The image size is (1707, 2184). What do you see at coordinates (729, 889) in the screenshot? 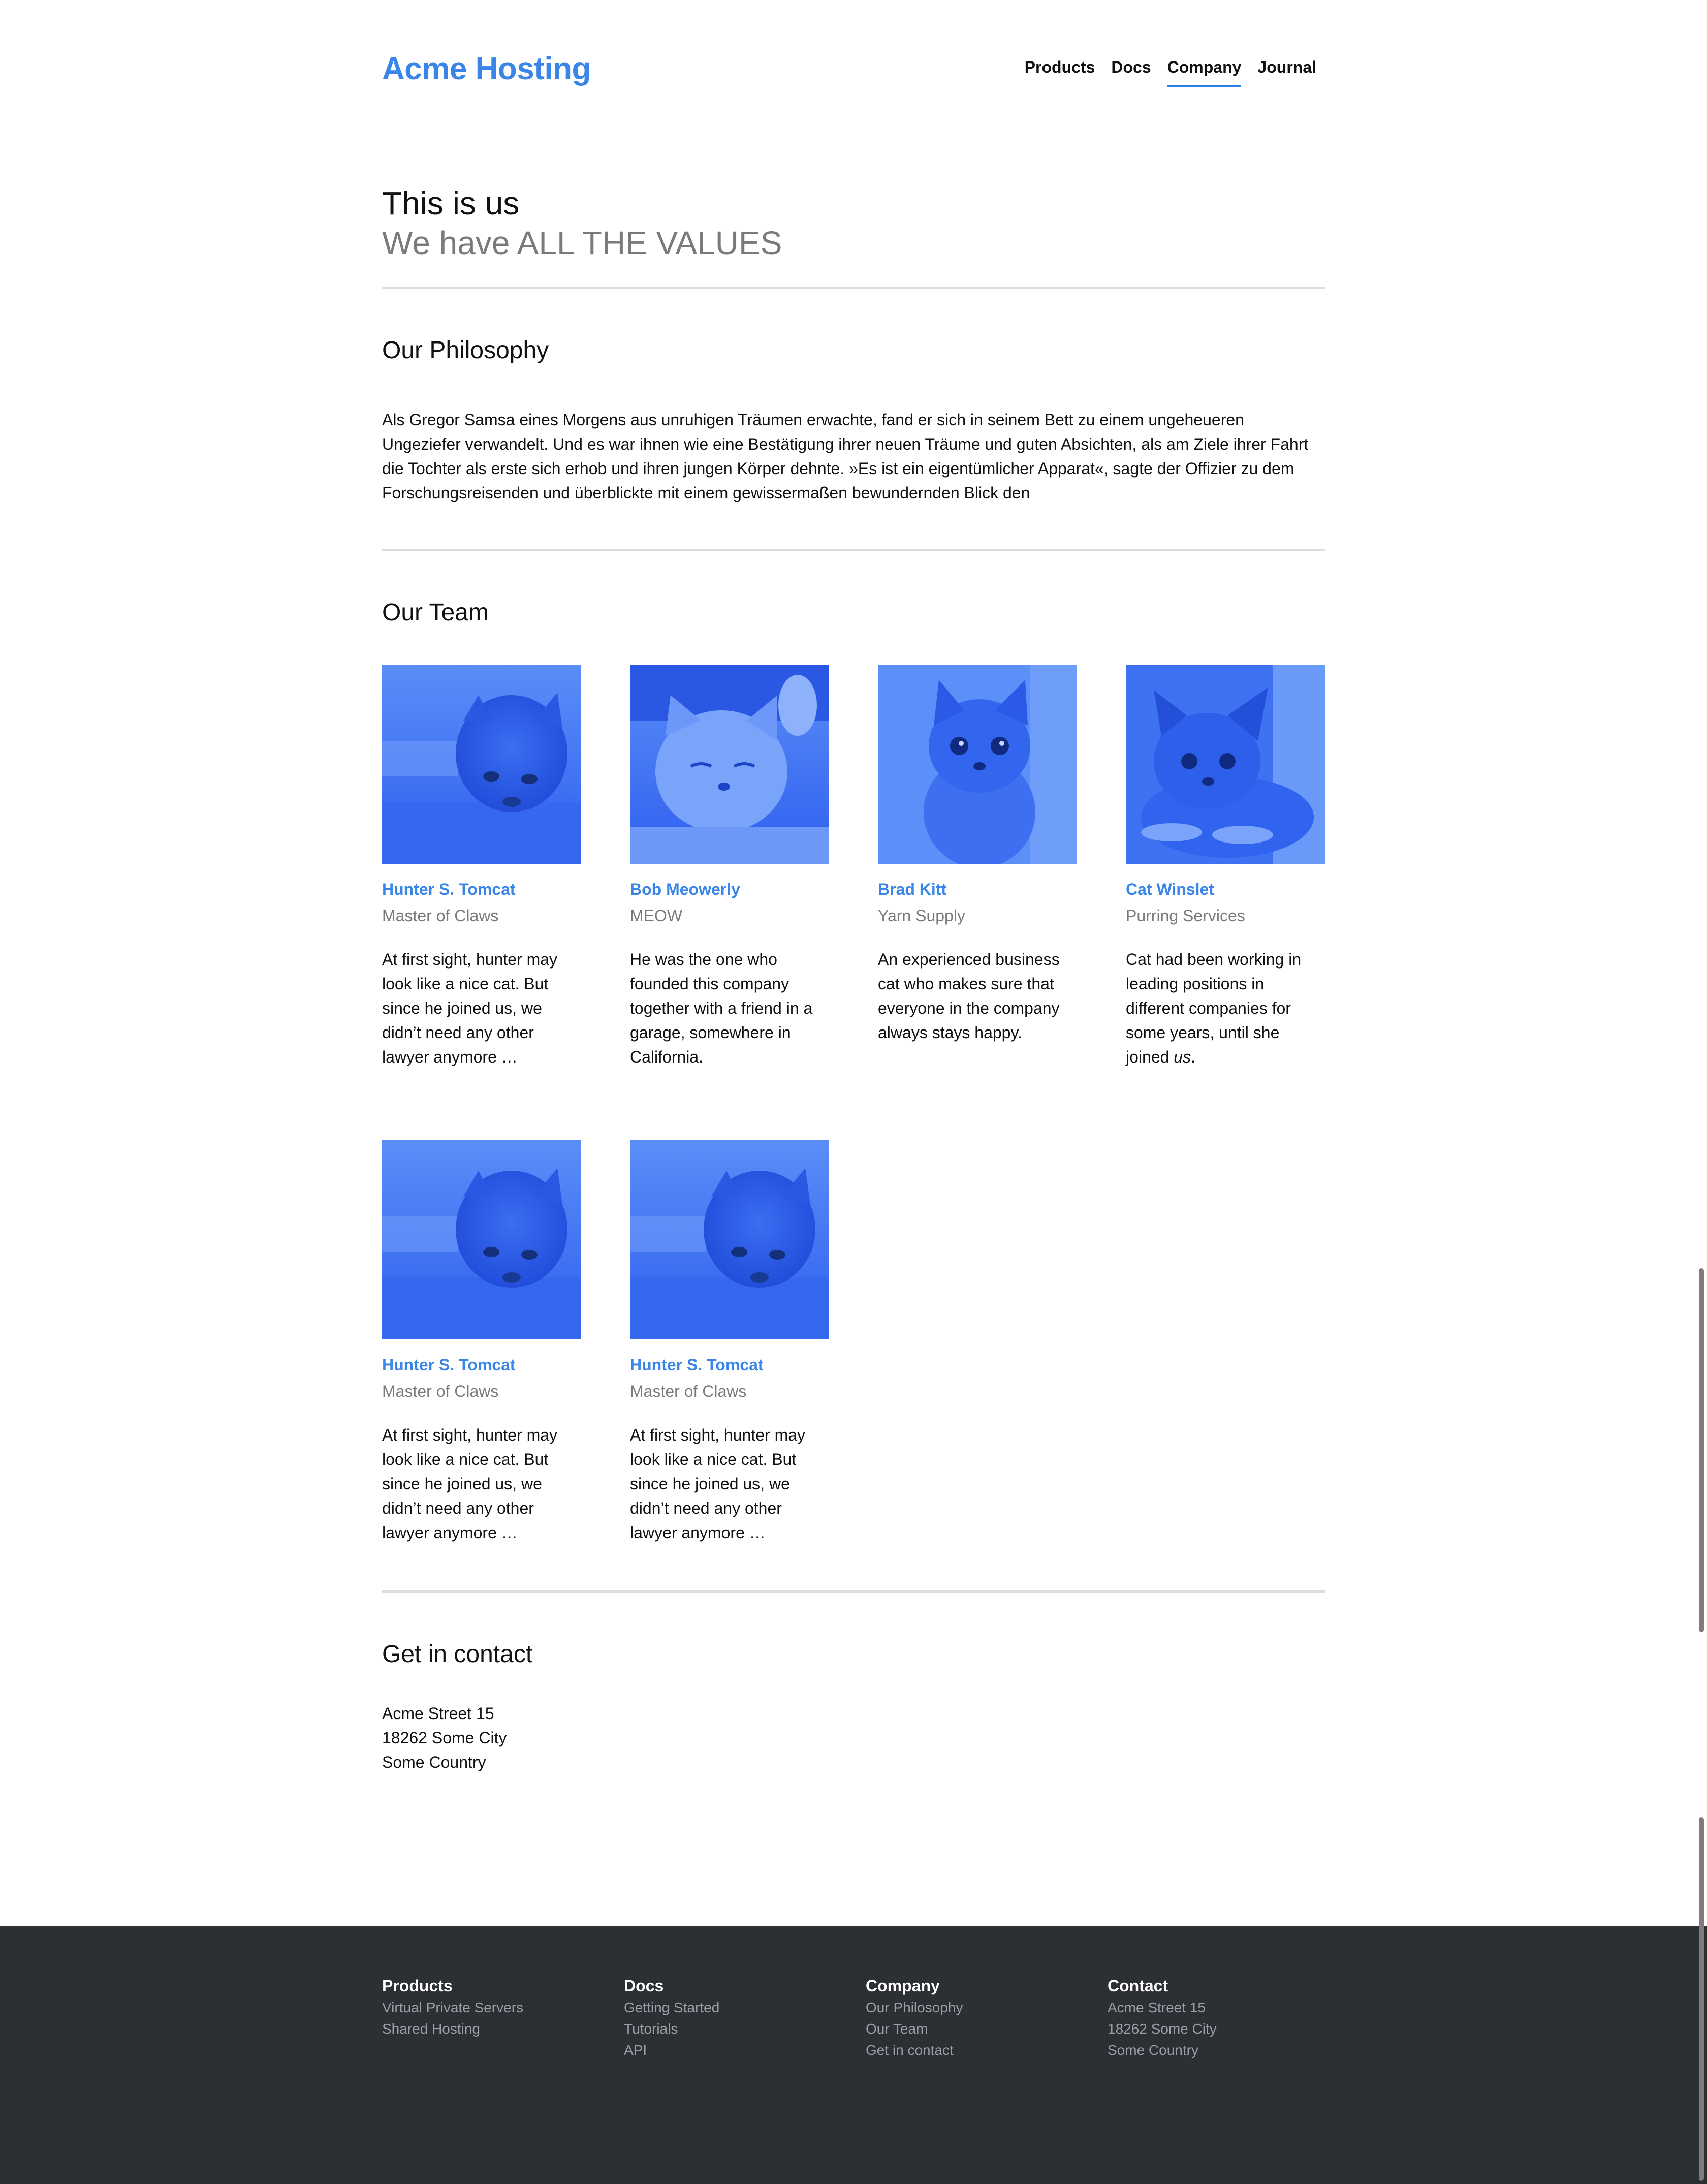
I see `member-name: Bob Meowerly` at bounding box center [729, 889].